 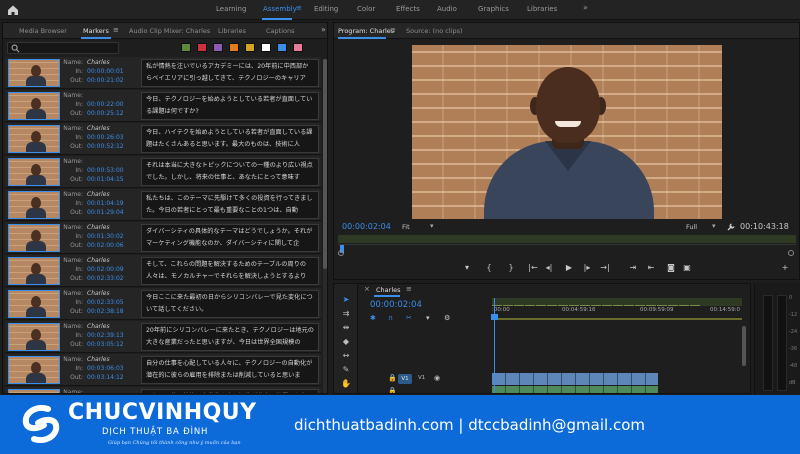 I want to click on timeline-playhead, so click(x=494, y=345).